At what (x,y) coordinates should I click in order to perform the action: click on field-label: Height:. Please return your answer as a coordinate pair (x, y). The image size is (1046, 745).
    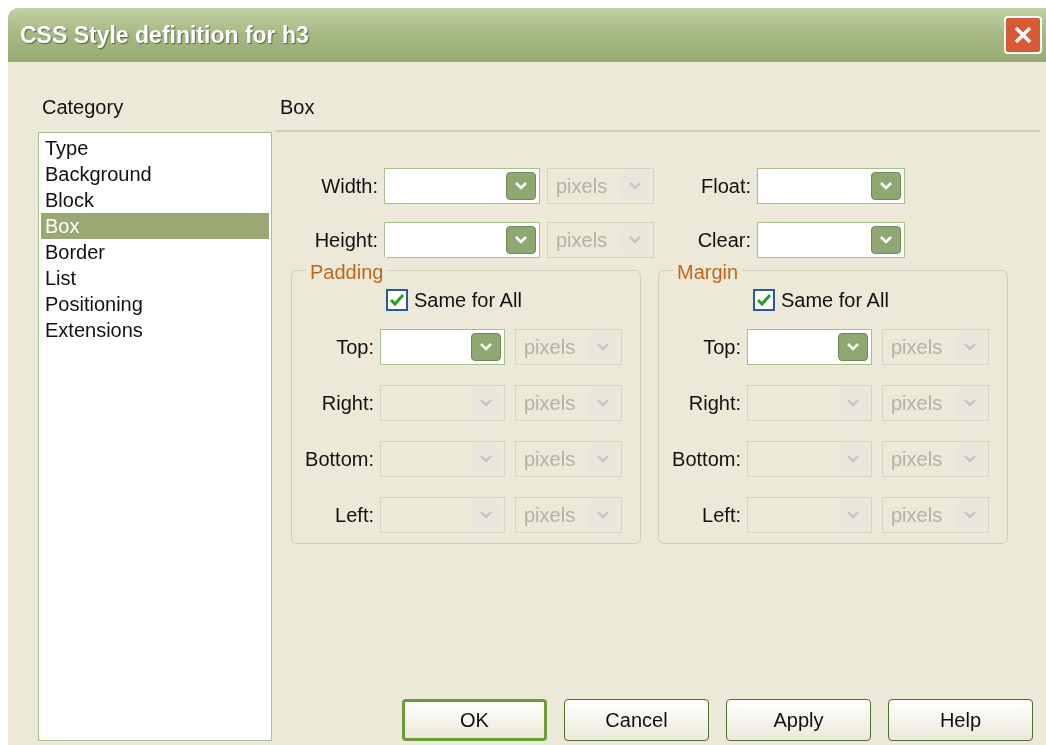
    Looking at the image, I should click on (346, 240).